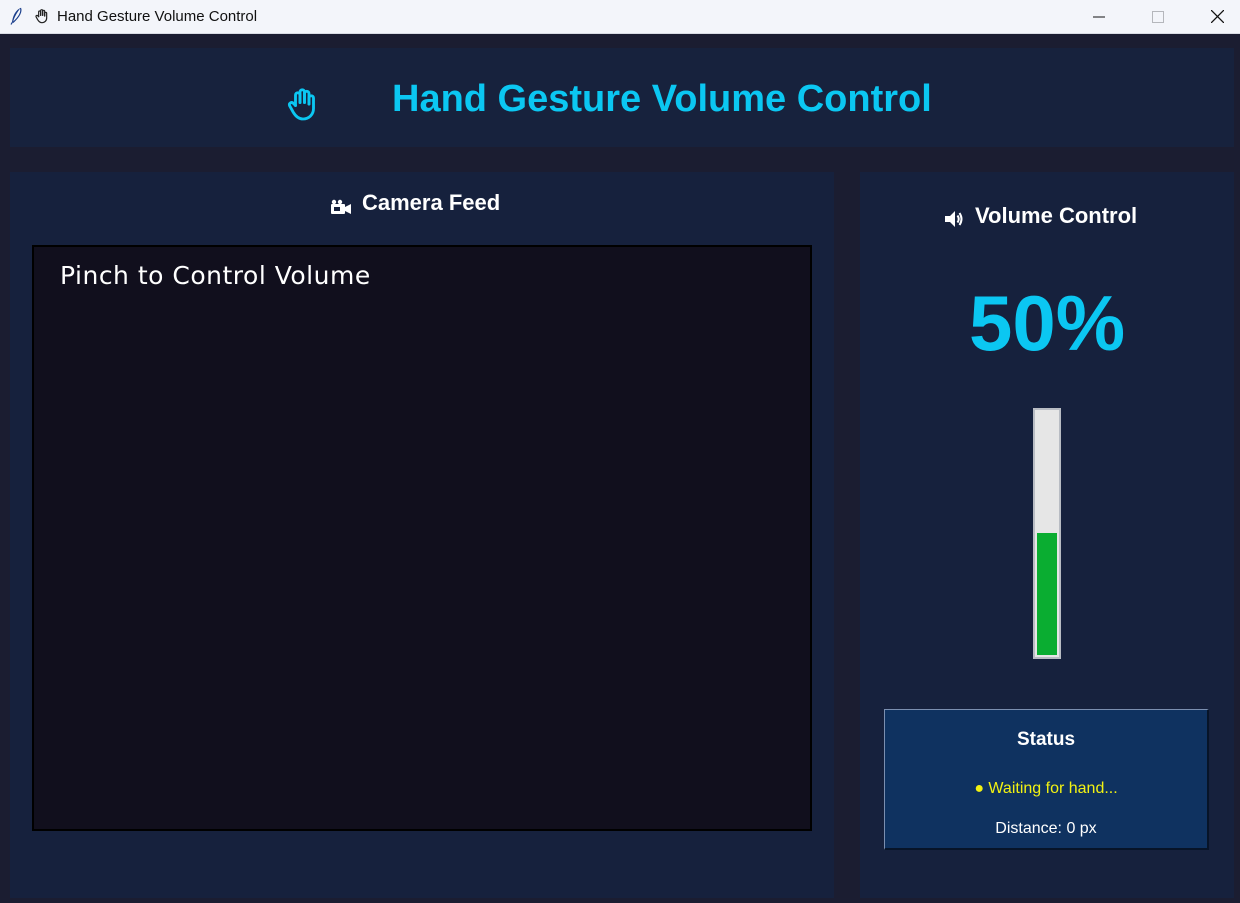  I want to click on speaker-icon, so click(954, 219).